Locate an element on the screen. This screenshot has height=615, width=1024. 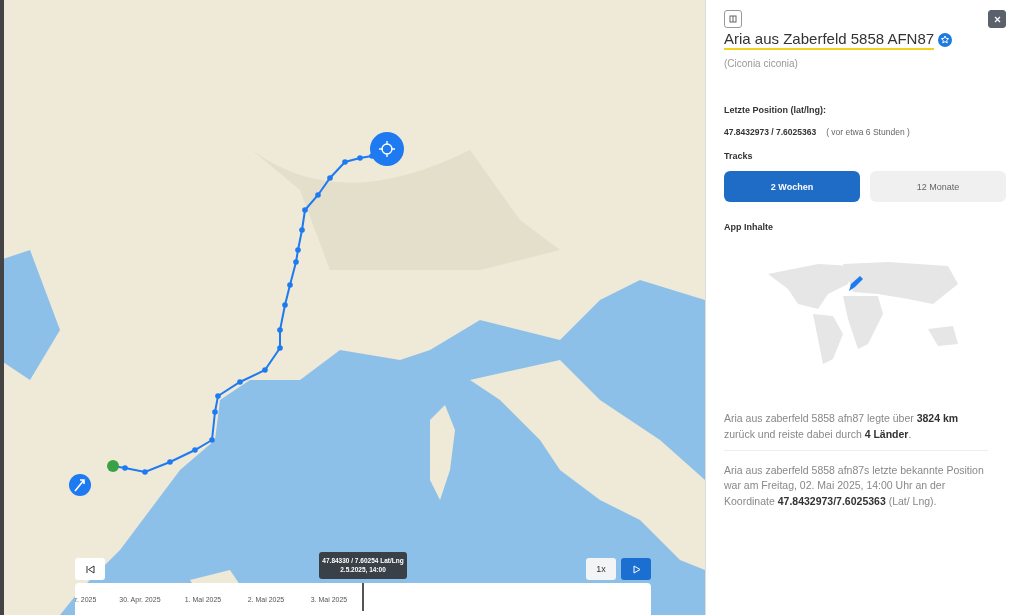
skip-to-start-button is located at coordinates (90, 569).